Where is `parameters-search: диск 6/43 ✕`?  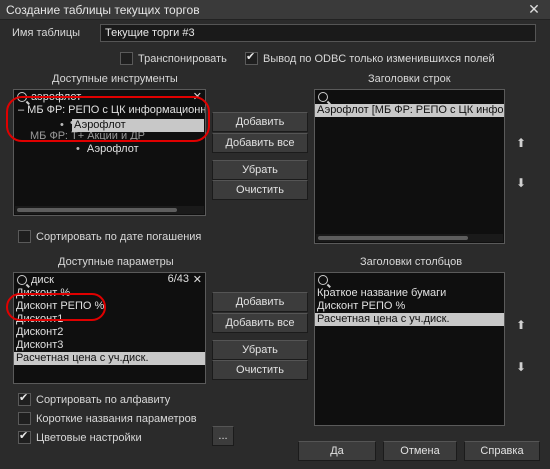
parameters-search: диск 6/43 ✕ is located at coordinates (109, 280).